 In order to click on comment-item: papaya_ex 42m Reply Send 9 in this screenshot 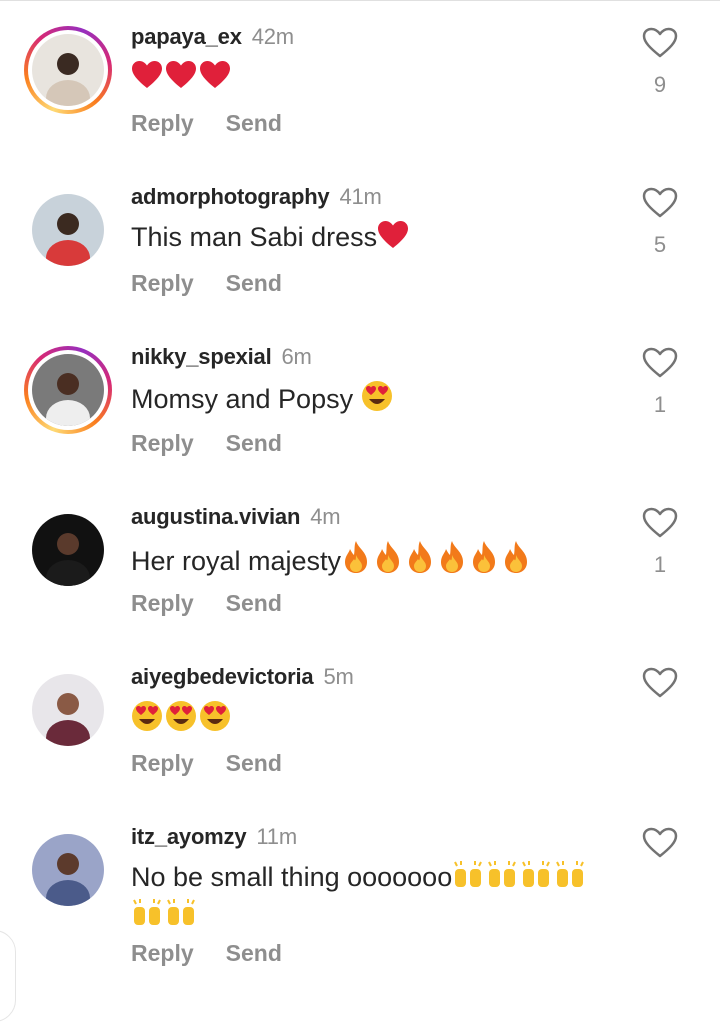, I will do `click(360, 75)`.